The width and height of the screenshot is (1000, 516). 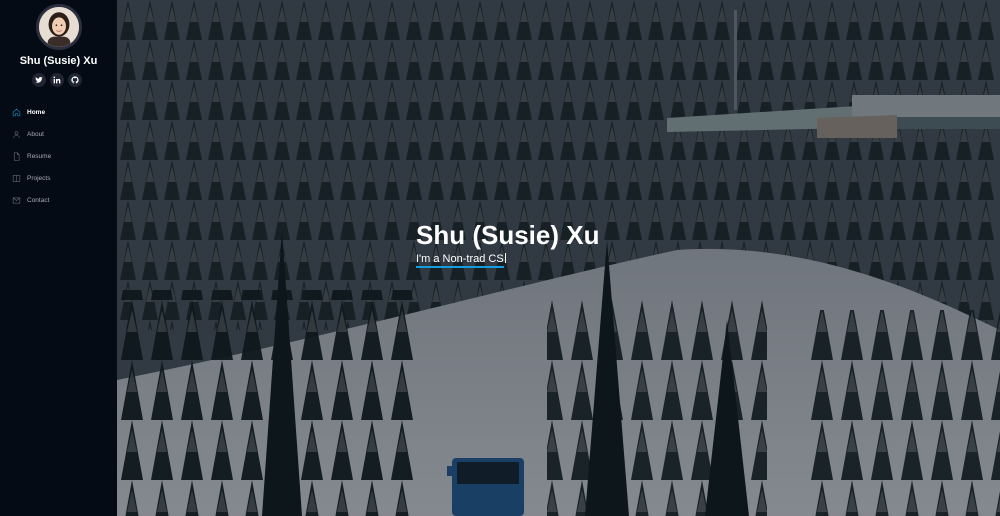 I want to click on nav-item-home: Home, so click(x=31, y=112).